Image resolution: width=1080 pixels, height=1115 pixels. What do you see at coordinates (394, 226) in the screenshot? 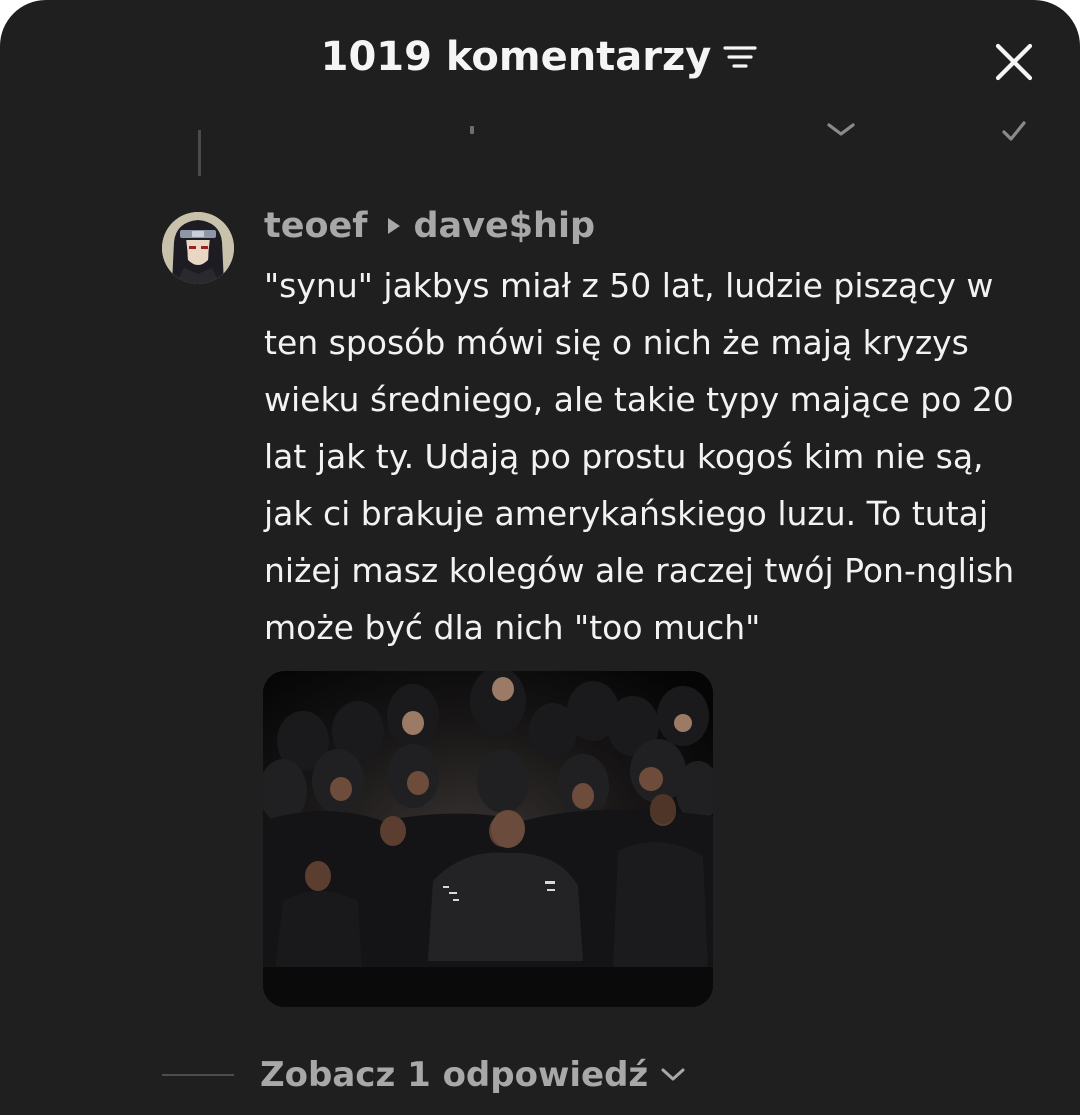
I see `play-triangle-icon` at bounding box center [394, 226].